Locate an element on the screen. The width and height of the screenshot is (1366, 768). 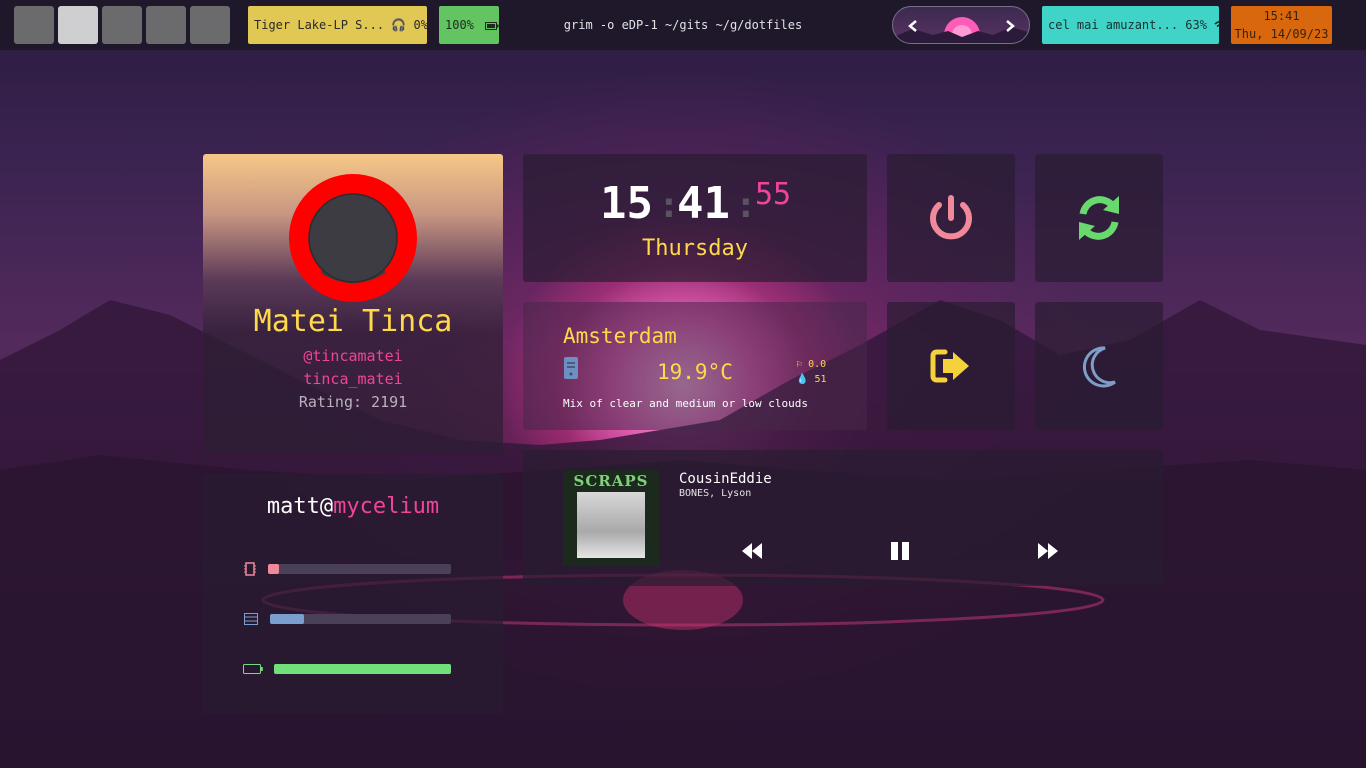
topbar-time: 15:41 is located at coordinates (1281, 16).